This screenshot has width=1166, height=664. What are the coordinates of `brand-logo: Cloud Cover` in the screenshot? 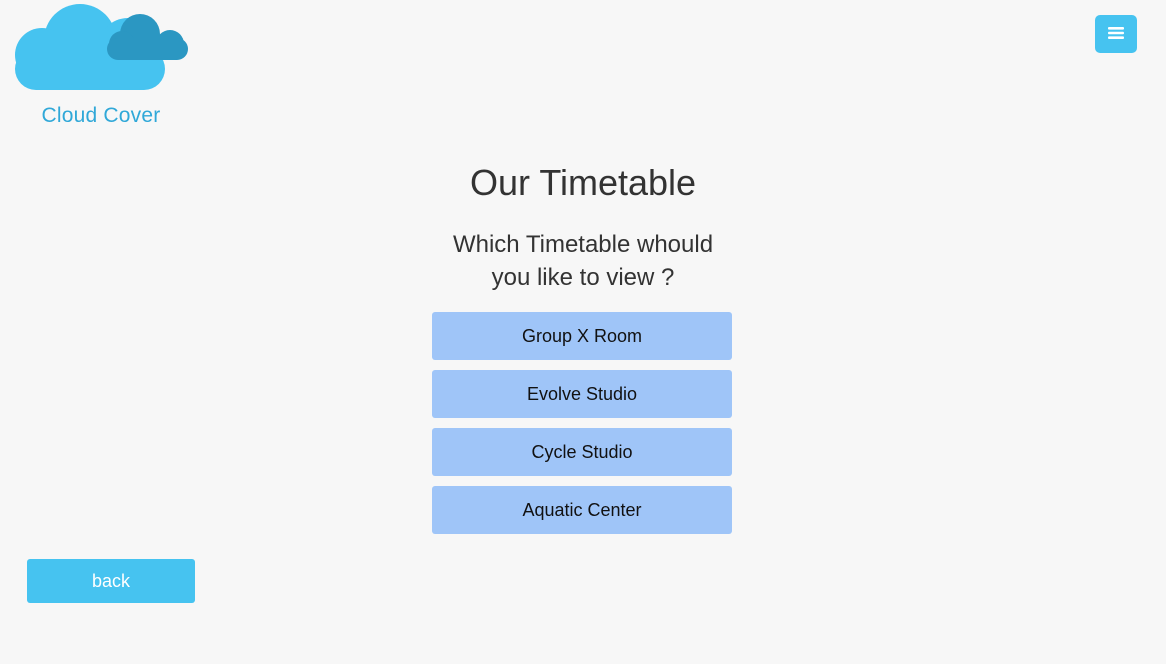 It's located at (105, 70).